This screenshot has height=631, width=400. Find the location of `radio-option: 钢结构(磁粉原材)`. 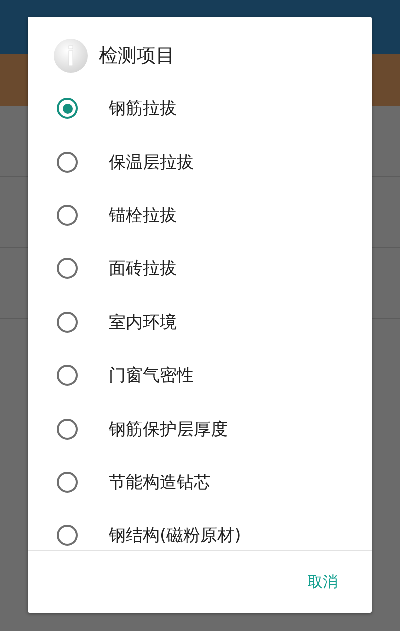

radio-option: 钢结构(磁粉原材) is located at coordinates (200, 529).